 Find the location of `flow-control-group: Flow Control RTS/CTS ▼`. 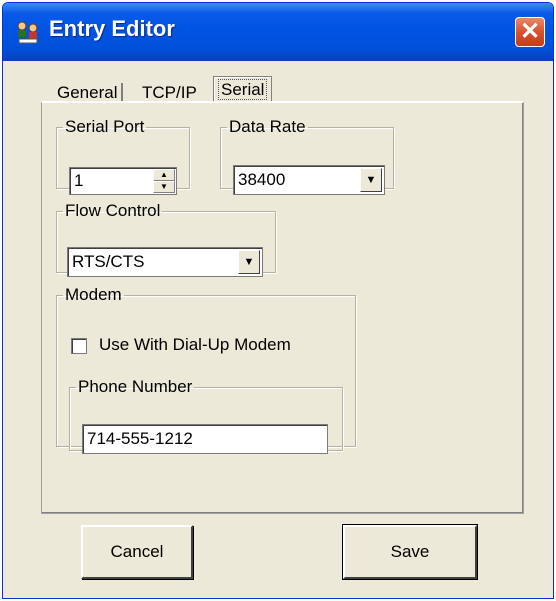

flow-control-group: Flow Control RTS/CTS ▼ is located at coordinates (166, 239).